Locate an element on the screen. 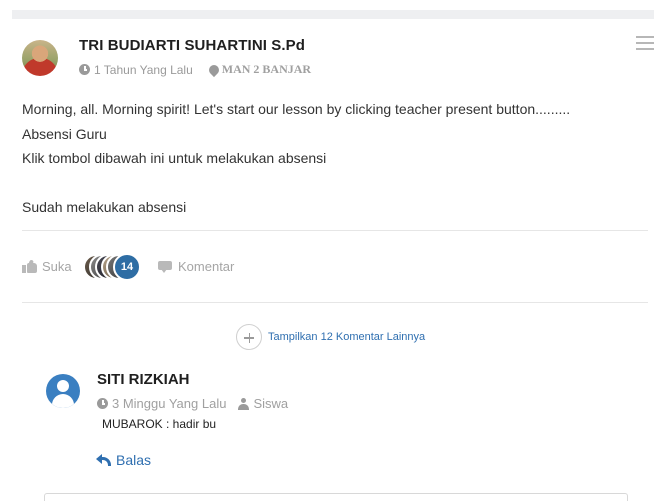  reply-icon is located at coordinates (104, 460).